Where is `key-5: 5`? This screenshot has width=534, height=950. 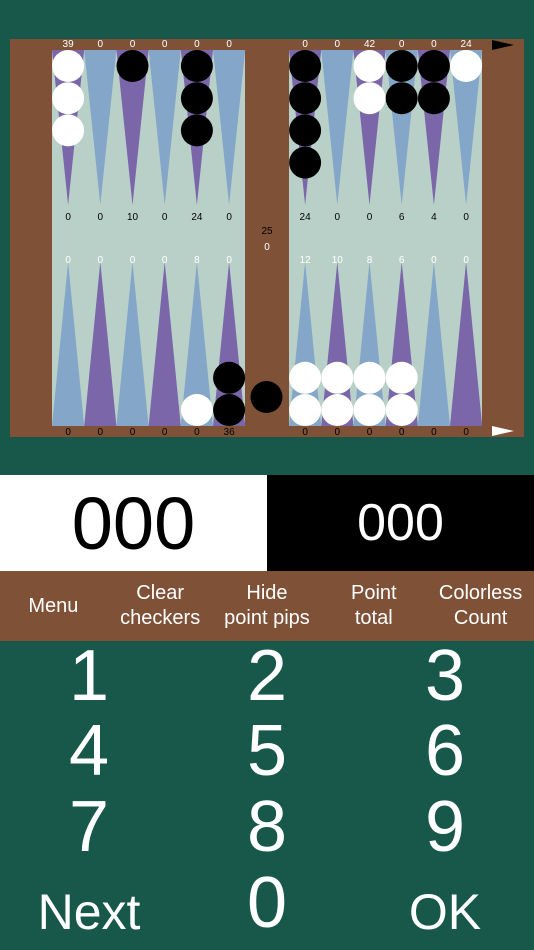 key-5: 5 is located at coordinates (267, 751).